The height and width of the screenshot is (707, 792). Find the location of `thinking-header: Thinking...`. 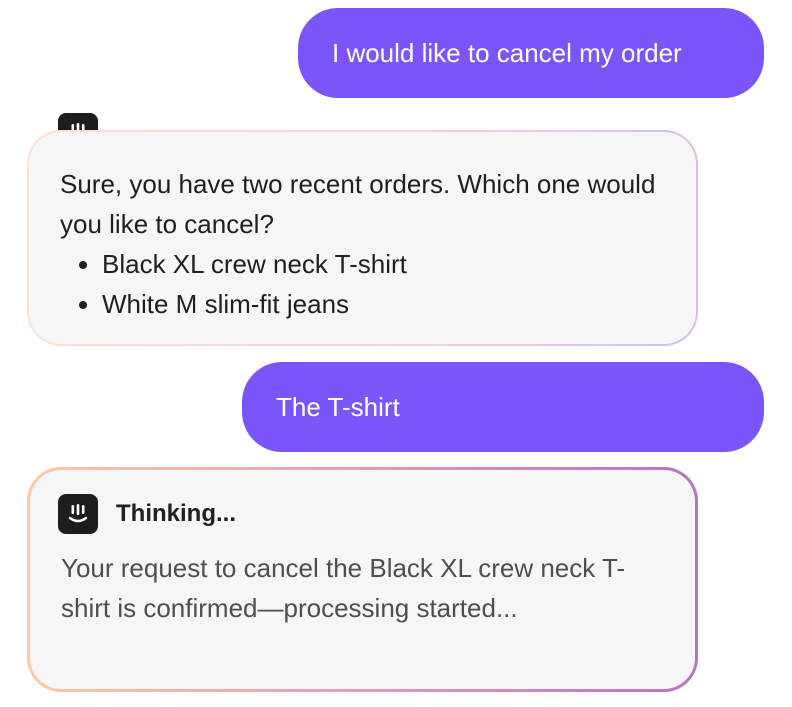

thinking-header: Thinking... is located at coordinates (147, 514).